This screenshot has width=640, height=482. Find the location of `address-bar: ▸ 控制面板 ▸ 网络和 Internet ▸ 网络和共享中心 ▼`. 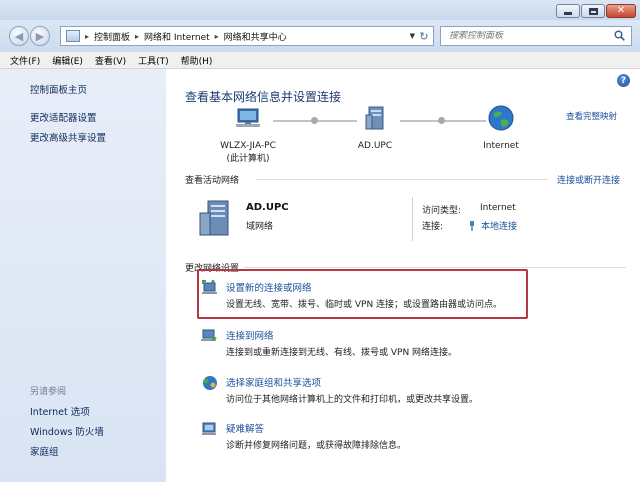

address-bar: ▸ 控制面板 ▸ 网络和 Internet ▸ 网络和共享中心 ▼ is located at coordinates (247, 36).